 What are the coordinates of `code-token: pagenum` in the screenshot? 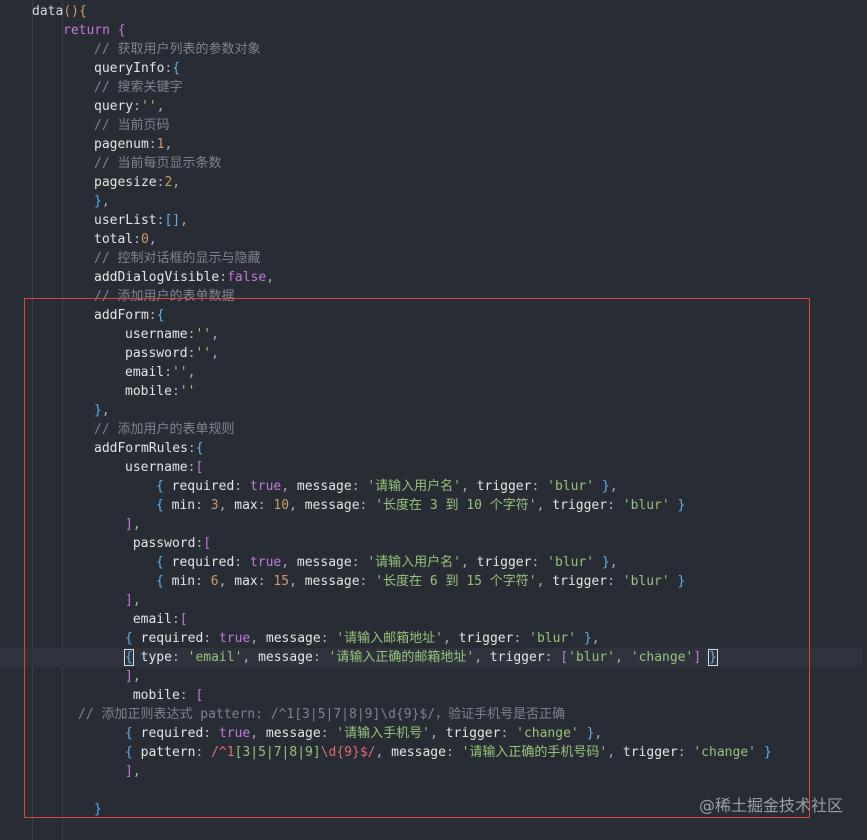 It's located at (121, 144).